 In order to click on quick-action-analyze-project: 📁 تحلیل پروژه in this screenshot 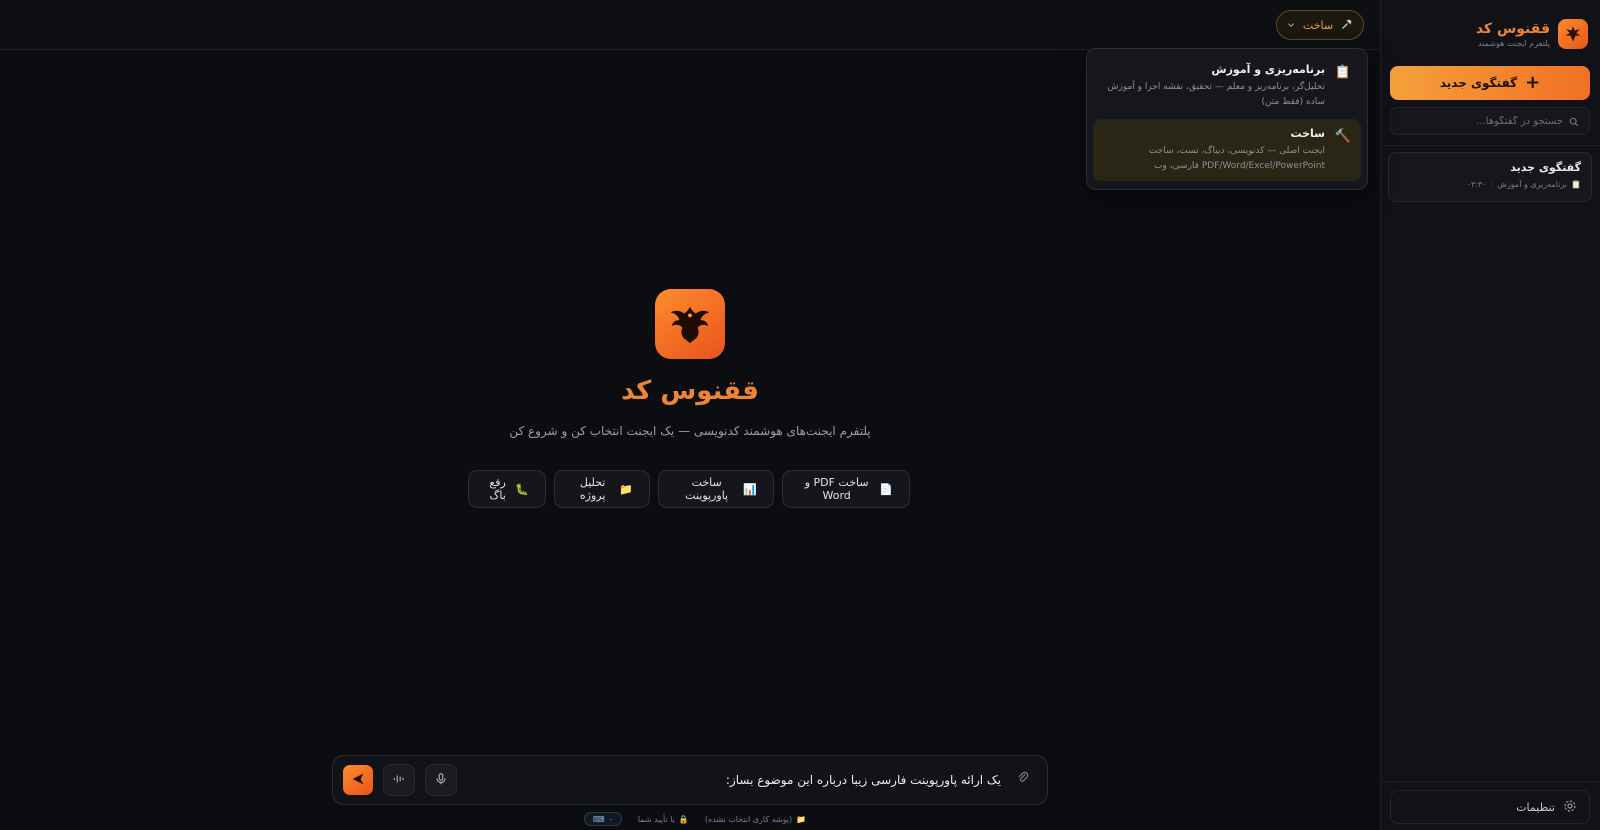, I will do `click(602, 489)`.